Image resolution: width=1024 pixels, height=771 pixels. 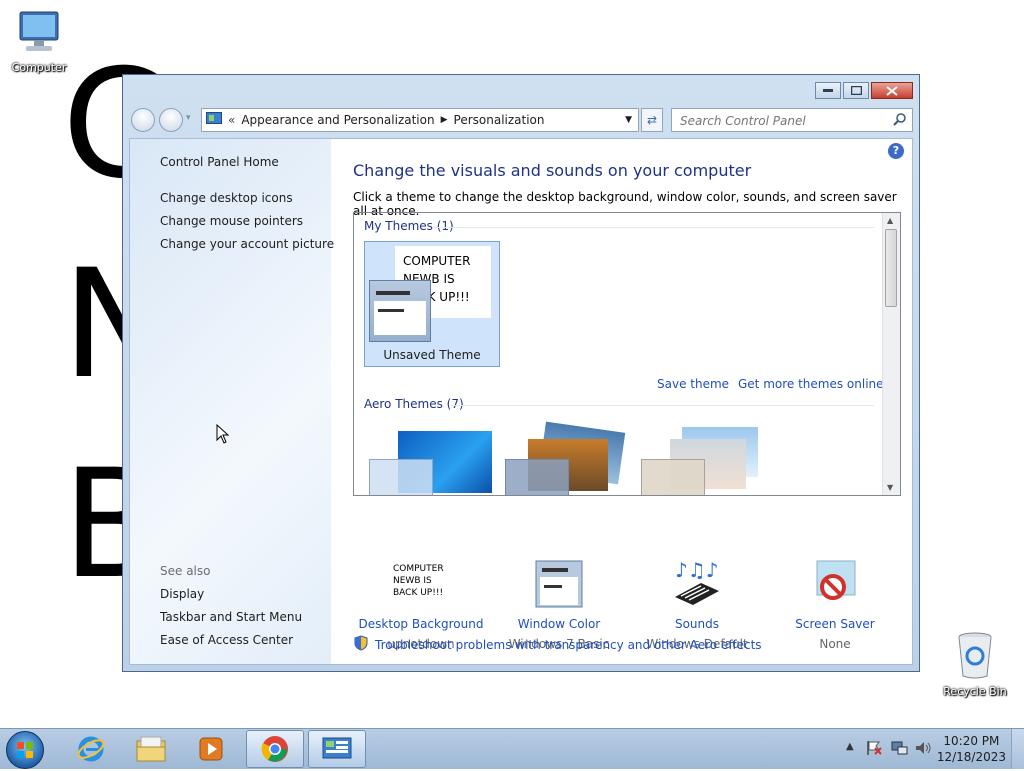 I want to click on clock: 10:20 PM 12/18/2023, so click(x=971, y=749).